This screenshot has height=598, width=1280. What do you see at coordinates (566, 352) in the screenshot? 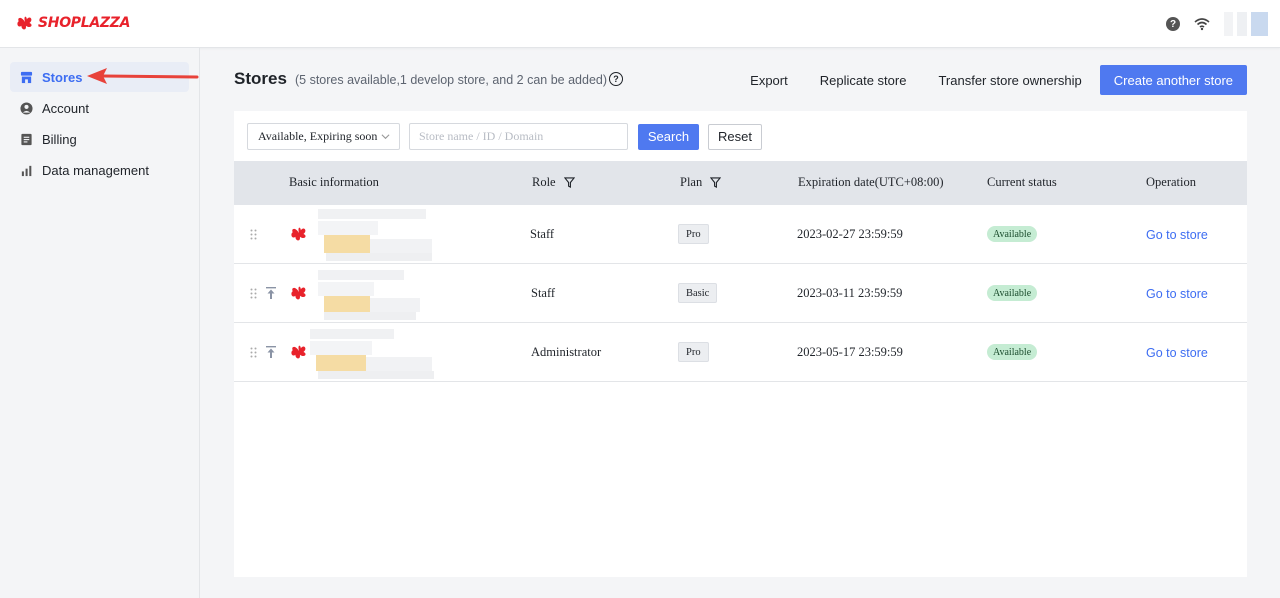
I see `role-cell: Administrator` at bounding box center [566, 352].